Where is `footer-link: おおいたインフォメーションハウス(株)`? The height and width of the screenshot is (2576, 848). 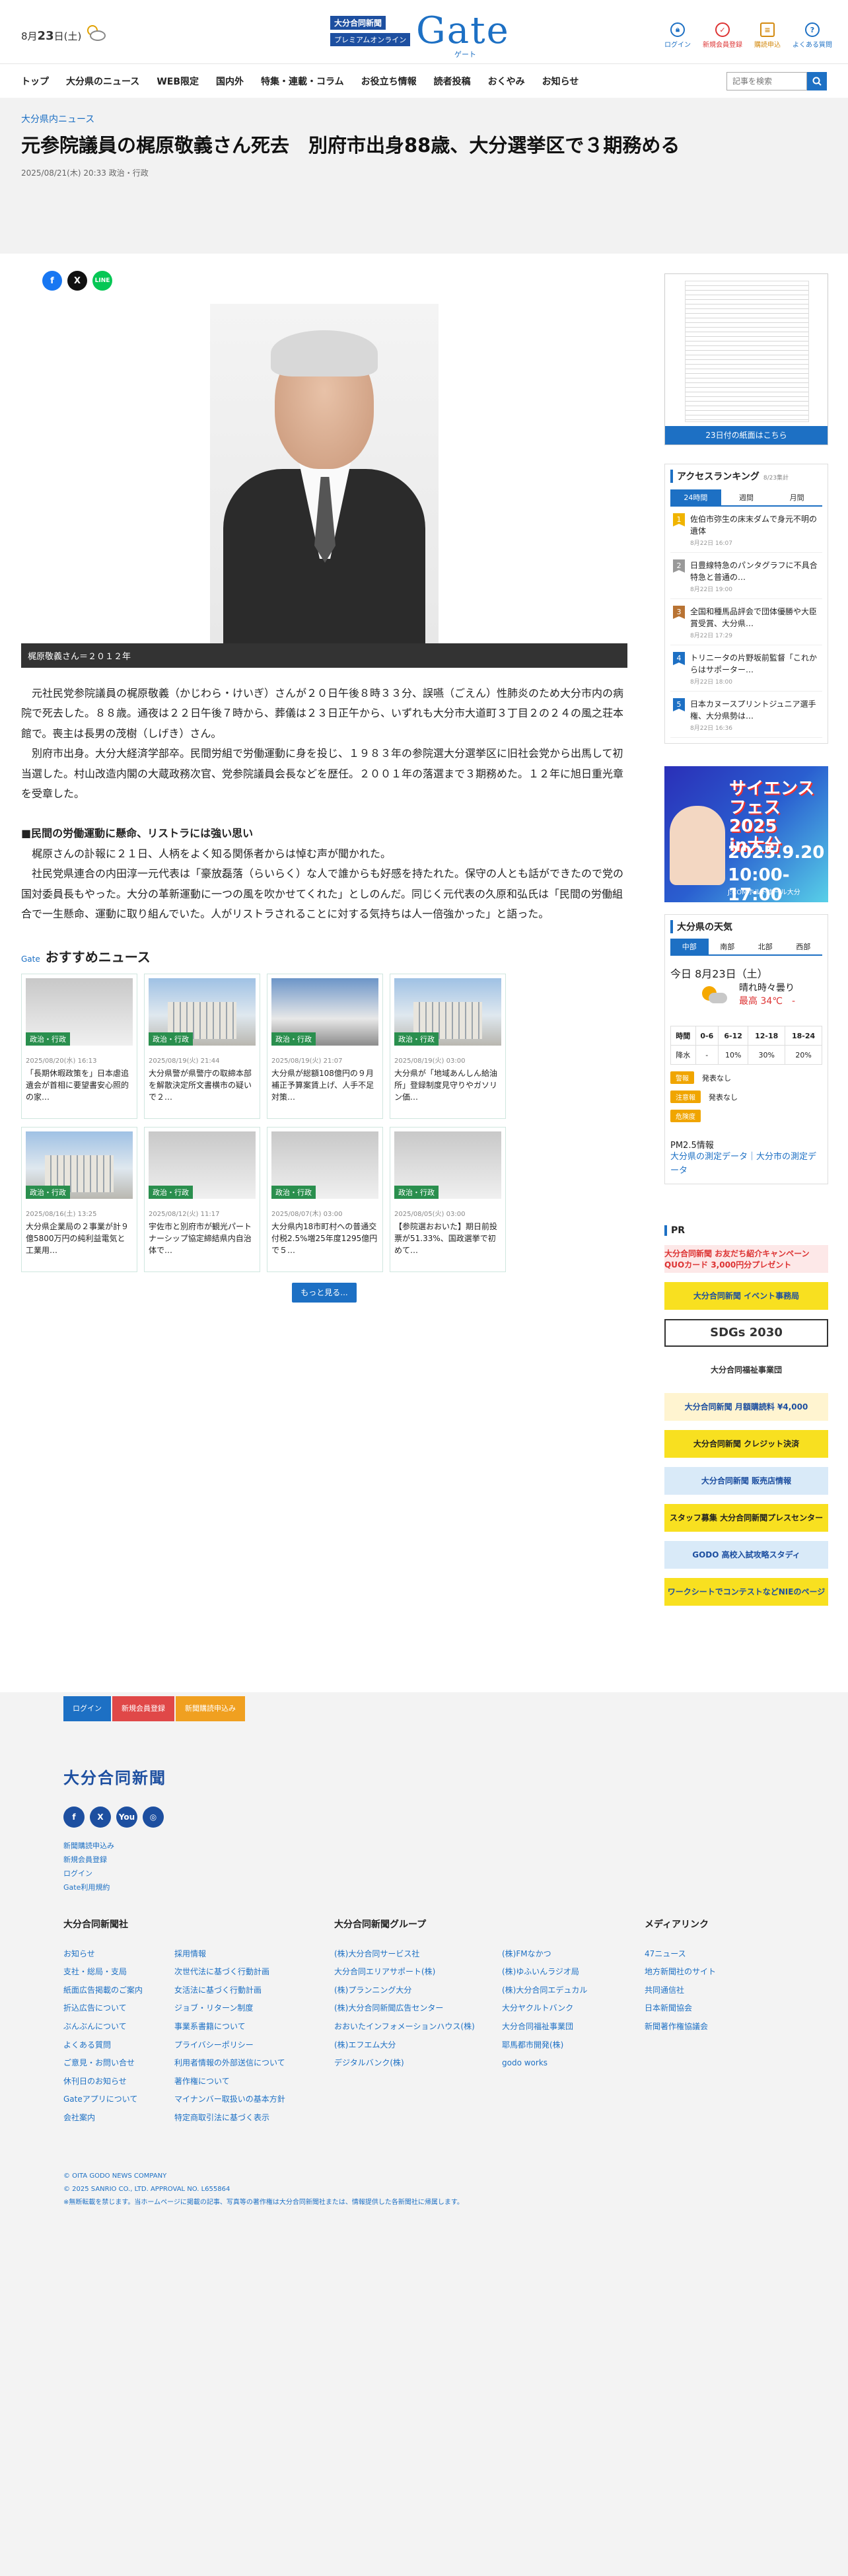
footer-link: おおいたインフォメーションハウス(株) is located at coordinates (412, 2027).